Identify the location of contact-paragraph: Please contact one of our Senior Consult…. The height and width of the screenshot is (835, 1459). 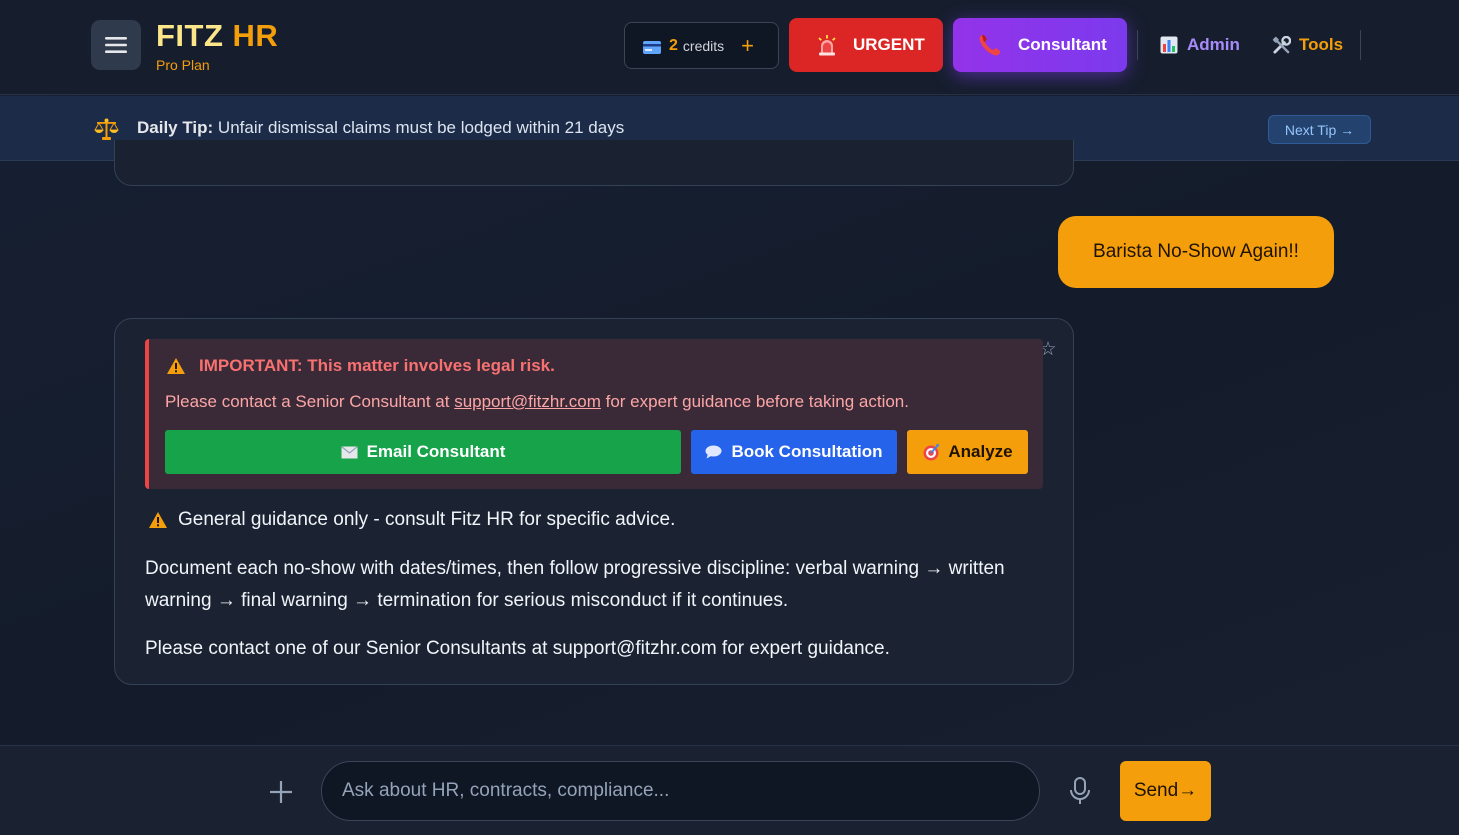
(517, 648).